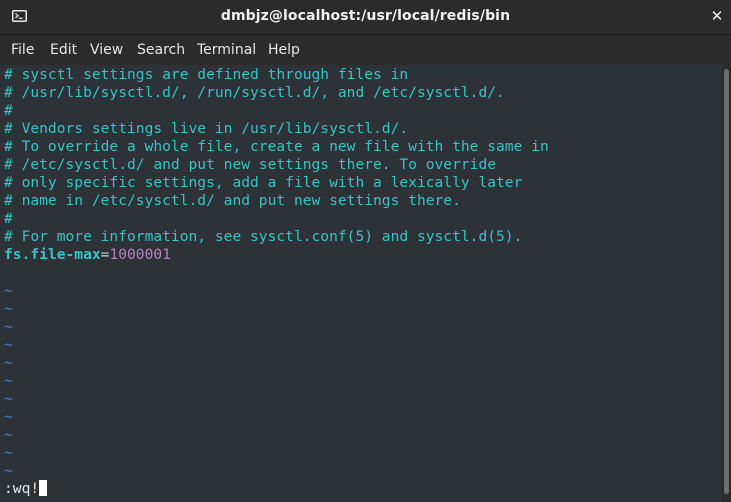 The height and width of the screenshot is (502, 731). I want to click on menu-edit: Edit, so click(63, 50).